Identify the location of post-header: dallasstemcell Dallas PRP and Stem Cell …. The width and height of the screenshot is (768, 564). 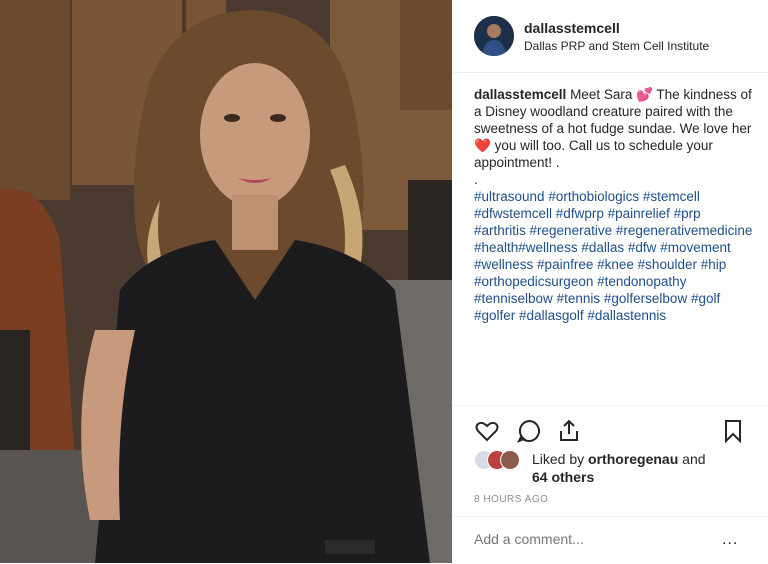
(610, 36).